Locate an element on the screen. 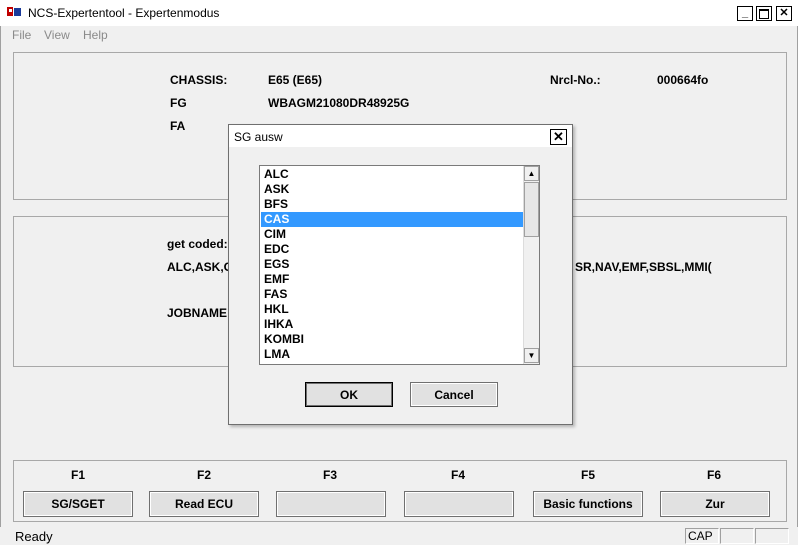  f1-label: F1 is located at coordinates (77, 475).